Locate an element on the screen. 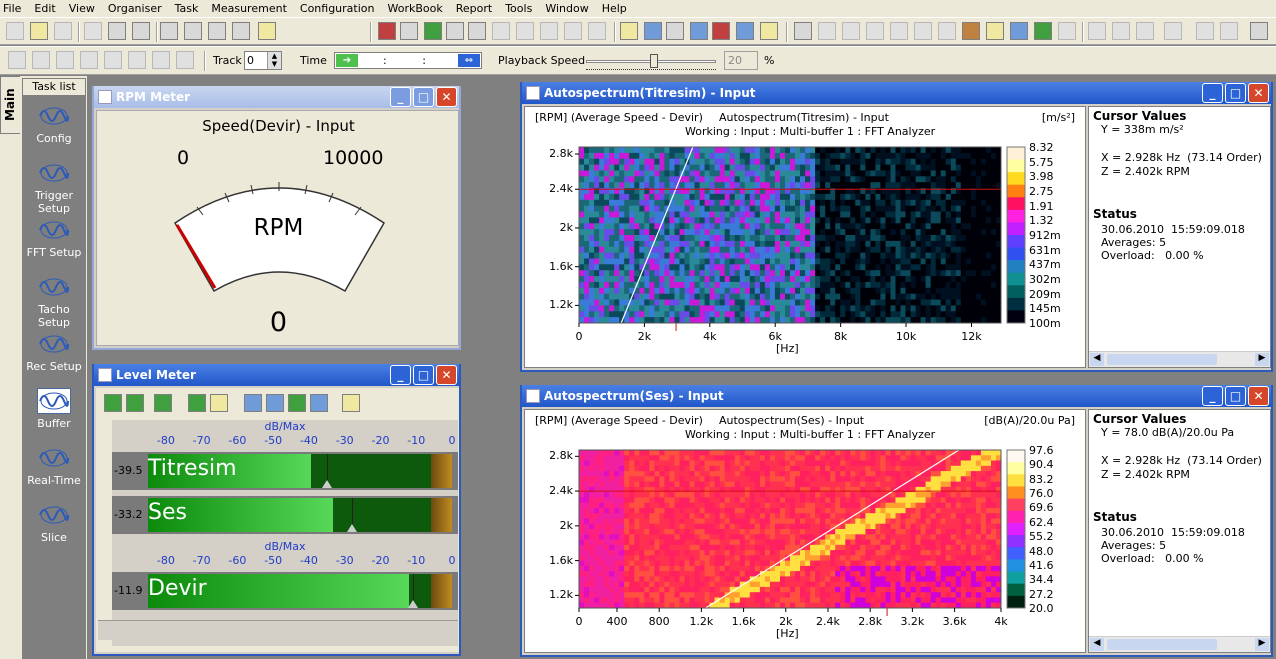  list-icon is located at coordinates (597, 31).